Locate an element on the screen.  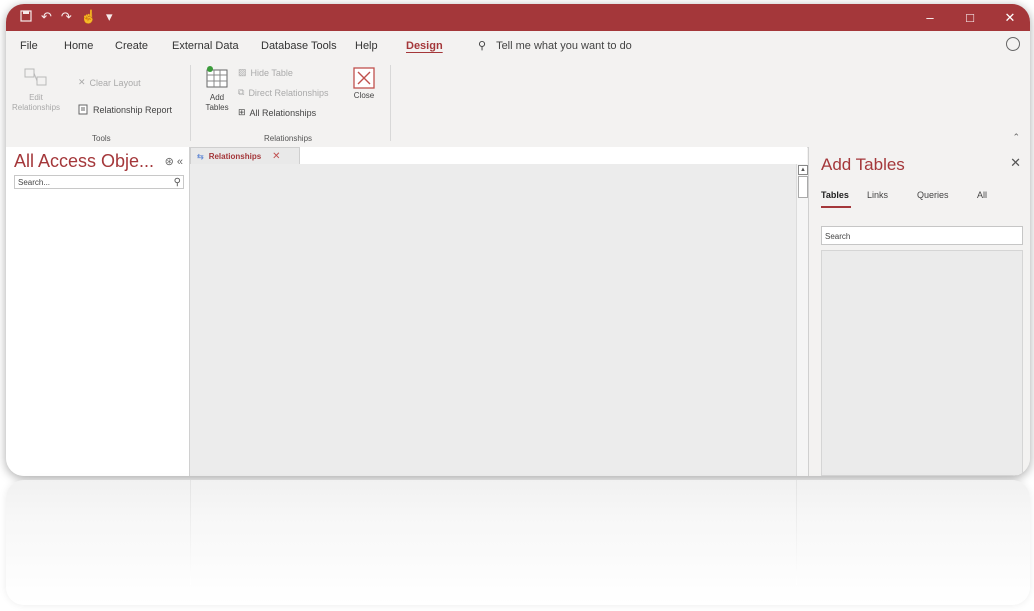
clear-layout-button: ✕ Clear Layout is located at coordinates (109, 82).